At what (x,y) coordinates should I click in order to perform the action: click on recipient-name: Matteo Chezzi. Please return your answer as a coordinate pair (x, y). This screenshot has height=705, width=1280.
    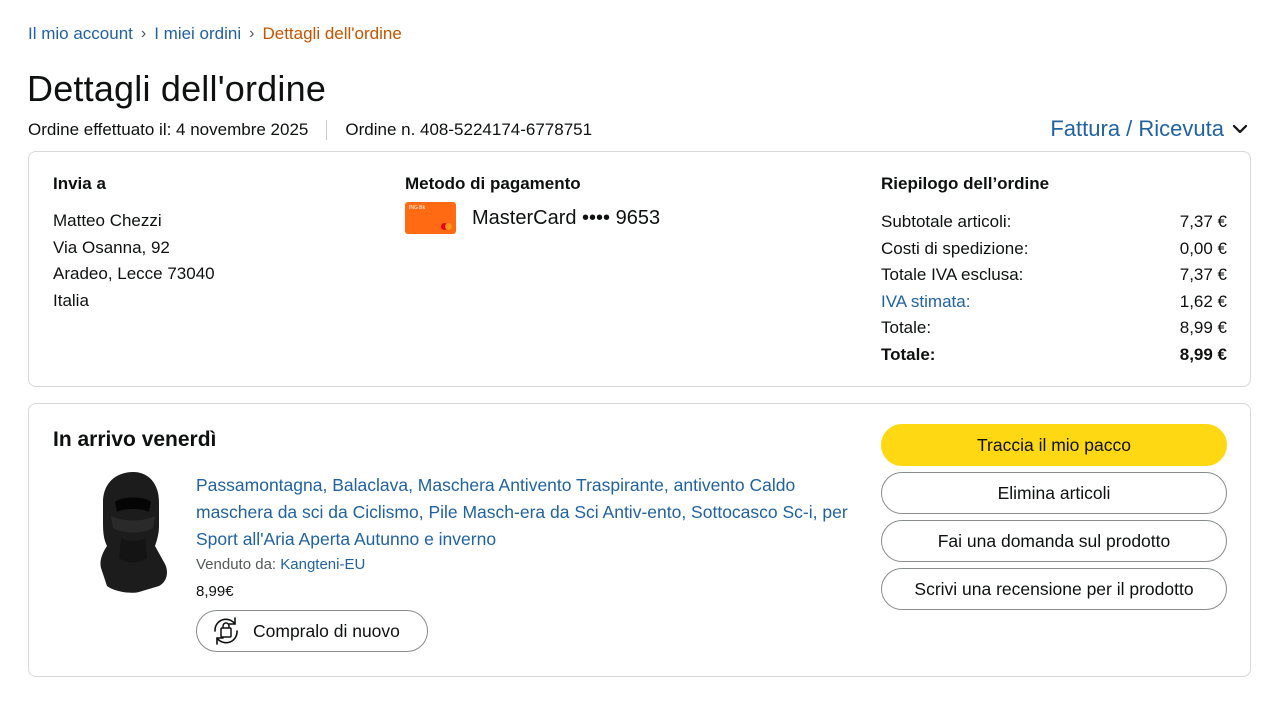
    Looking at the image, I should click on (107, 220).